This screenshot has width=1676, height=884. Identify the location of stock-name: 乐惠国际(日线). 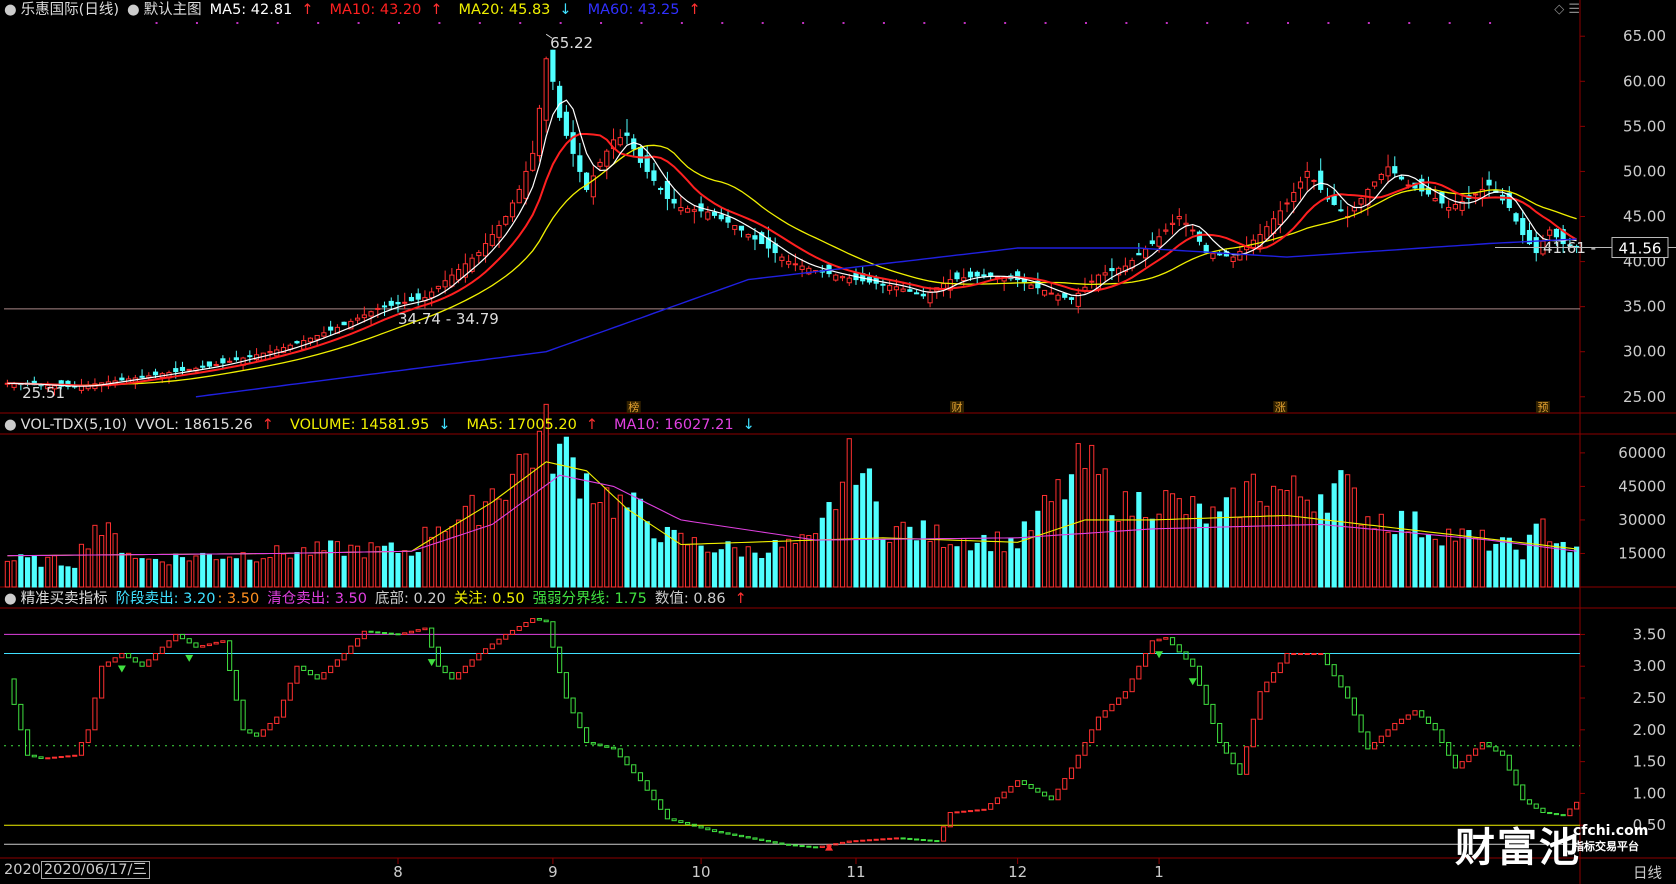
(70, 10).